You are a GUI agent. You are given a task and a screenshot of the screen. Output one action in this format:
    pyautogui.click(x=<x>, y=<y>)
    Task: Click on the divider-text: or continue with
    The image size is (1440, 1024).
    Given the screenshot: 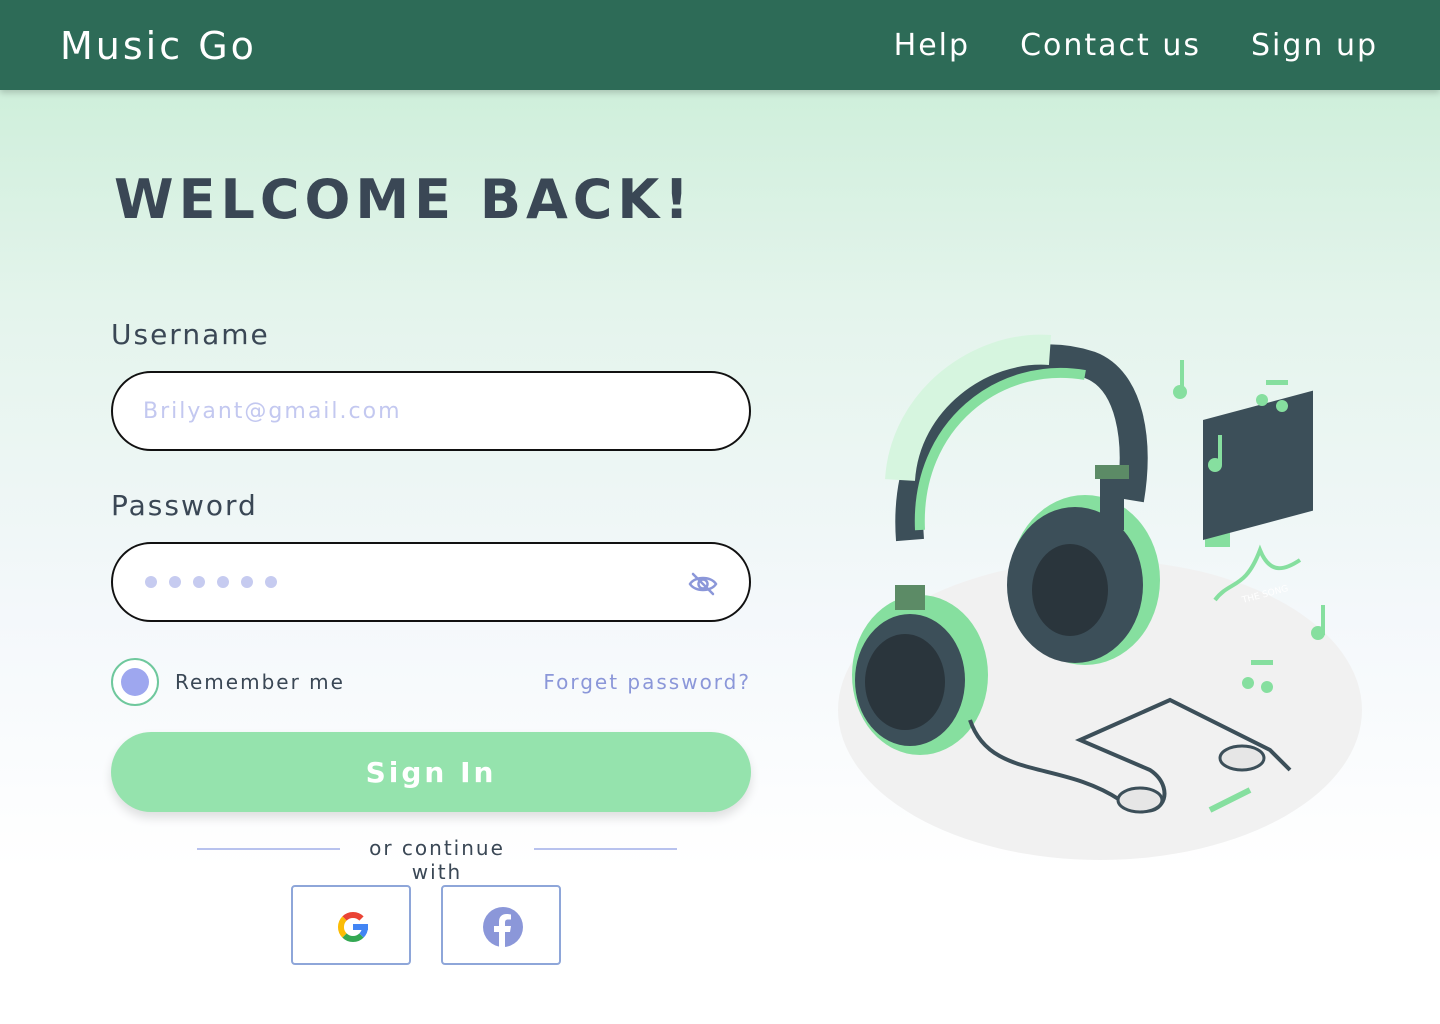 What is the action you would take?
    pyautogui.click(x=437, y=860)
    